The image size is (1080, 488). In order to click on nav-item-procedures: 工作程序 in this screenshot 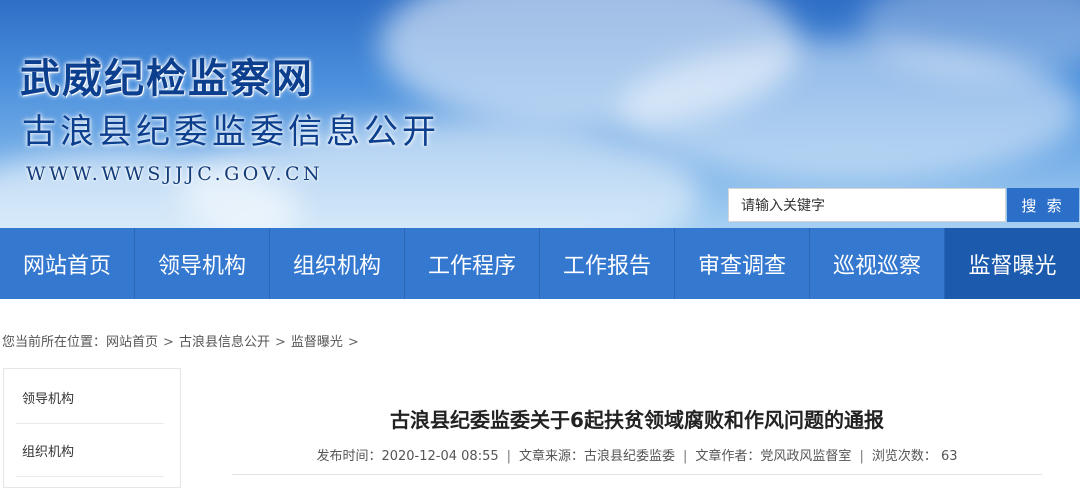, I will do `click(472, 263)`.